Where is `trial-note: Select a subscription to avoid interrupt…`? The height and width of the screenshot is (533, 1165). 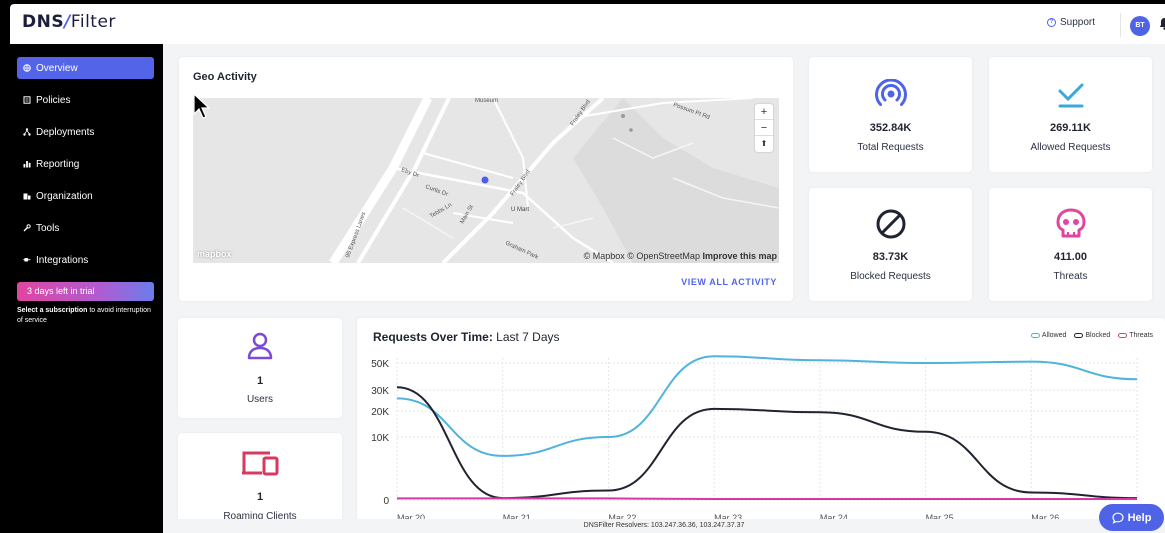
trial-note: Select a subscription to avoid interrupt… is located at coordinates (87, 316).